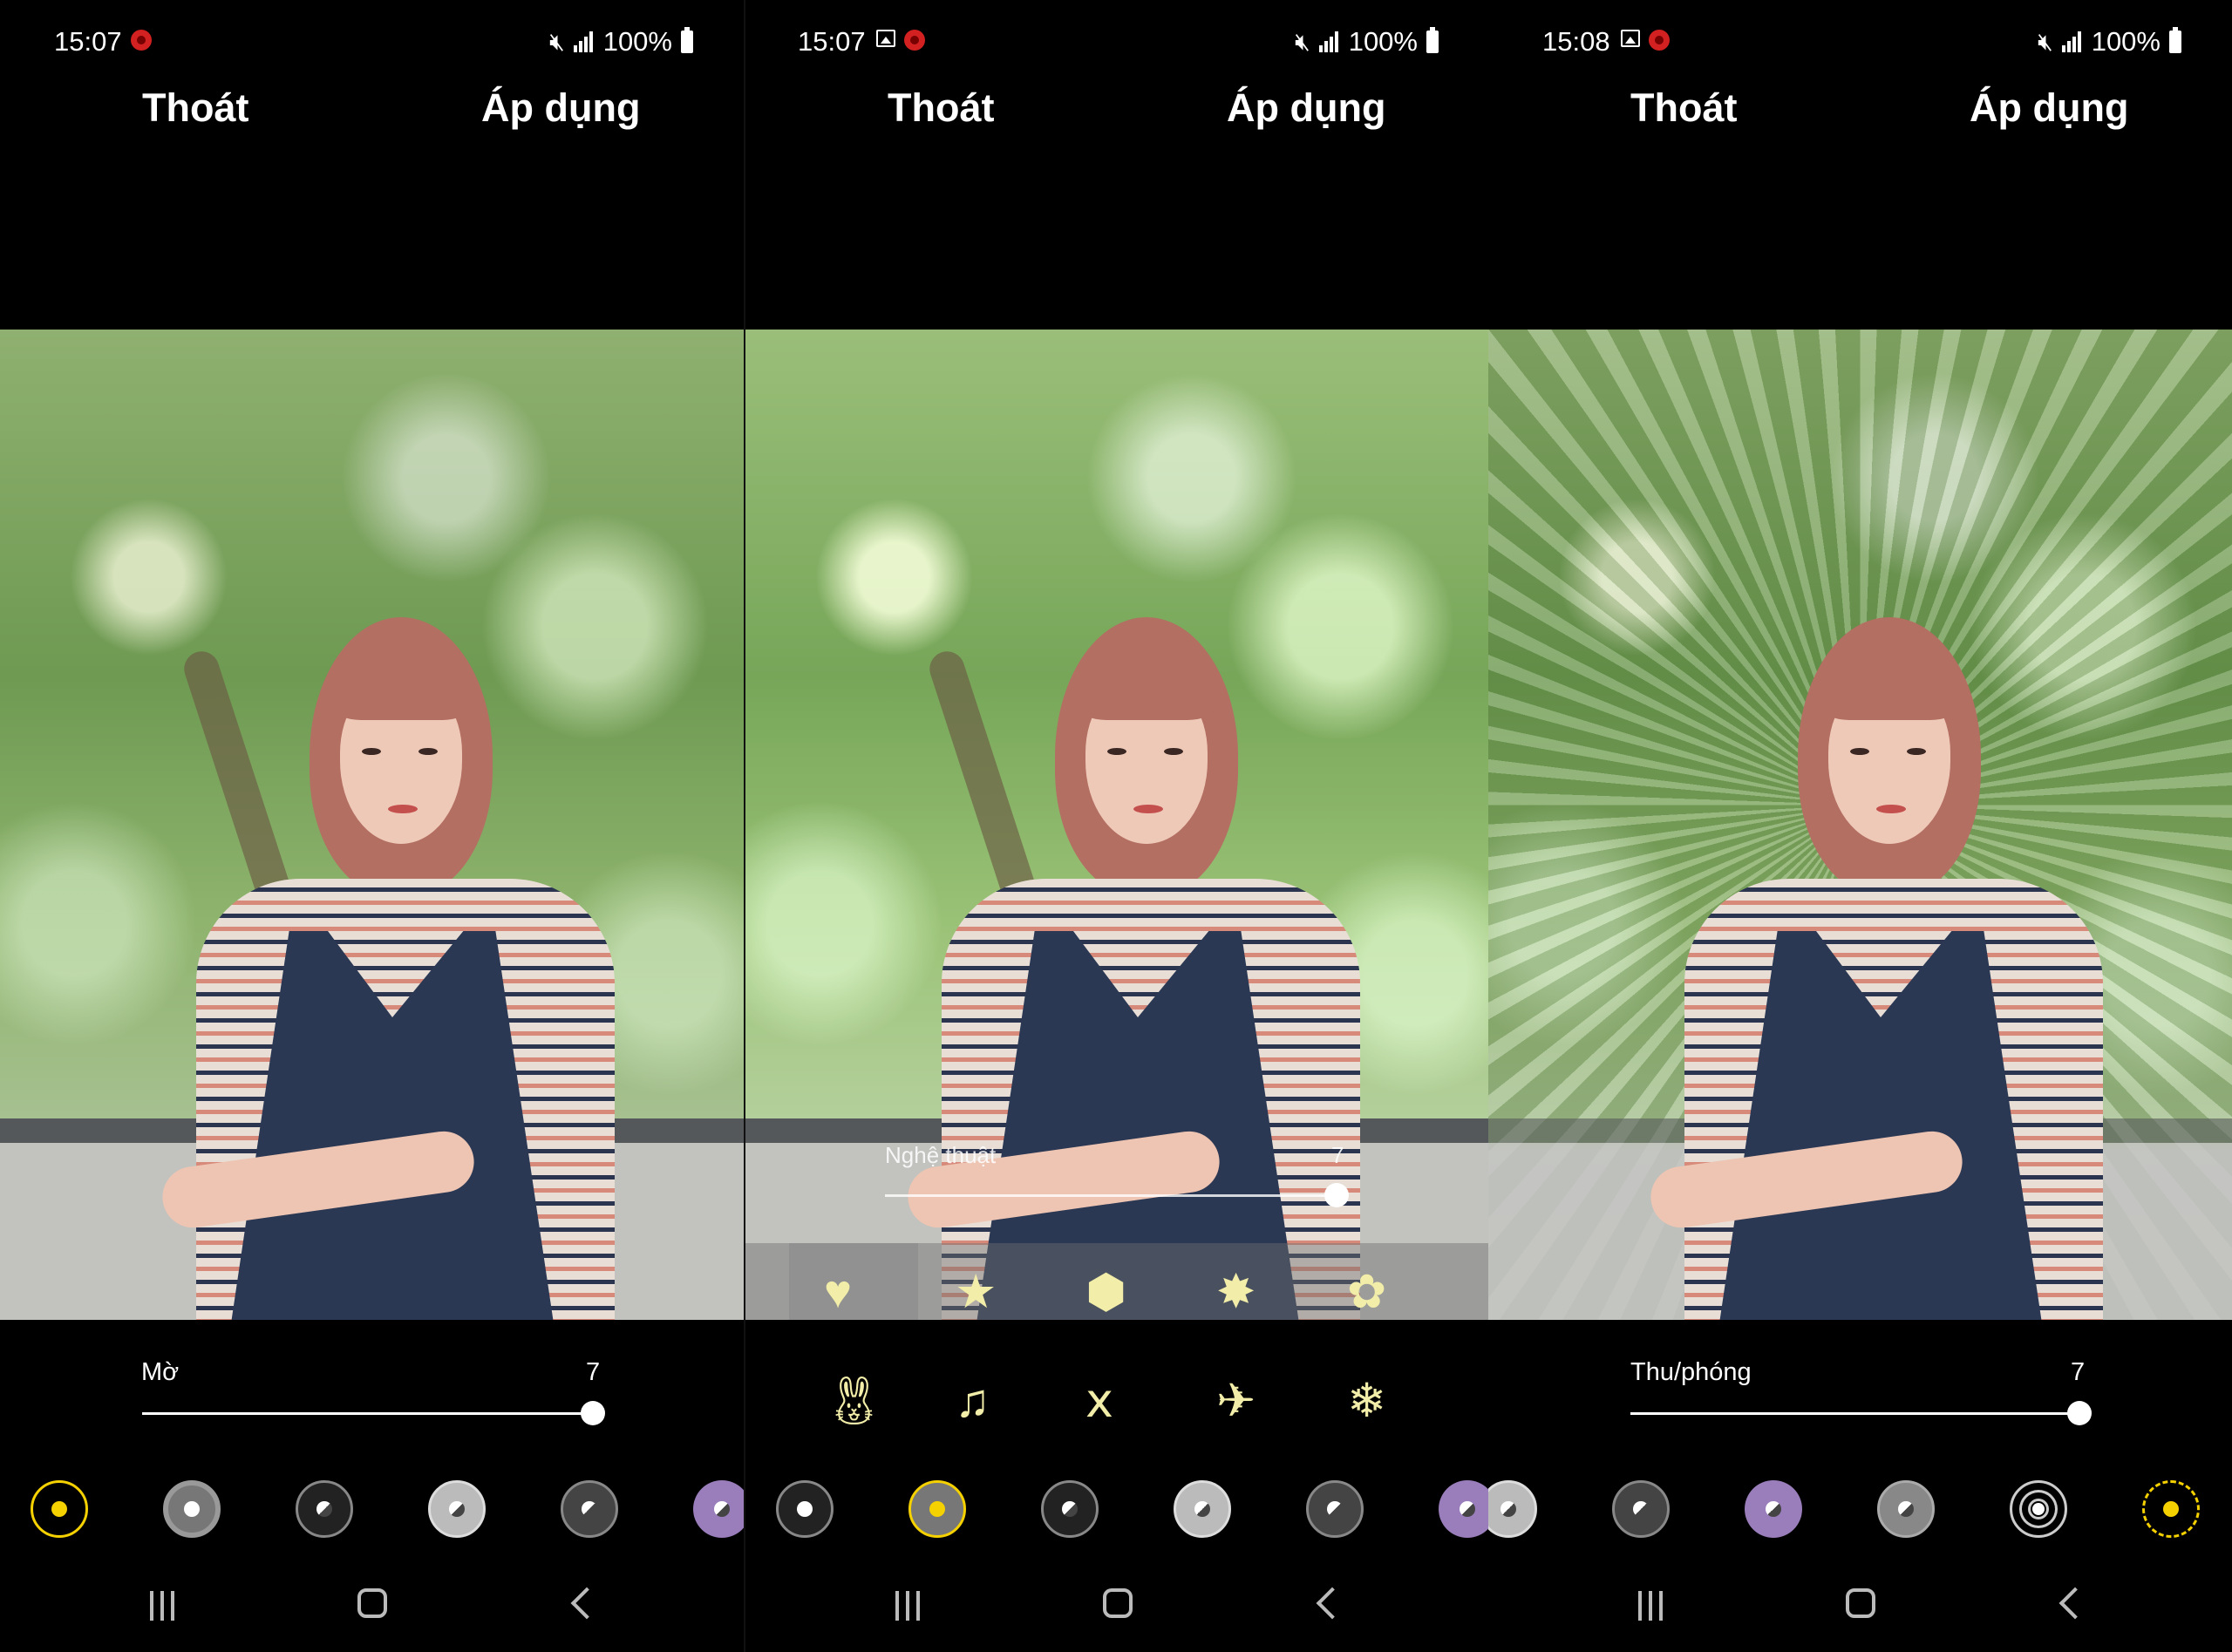 Image resolution: width=2232 pixels, height=1652 pixels. Describe the element at coordinates (976, 1291) in the screenshot. I see `star-shape-icon: ★` at that location.